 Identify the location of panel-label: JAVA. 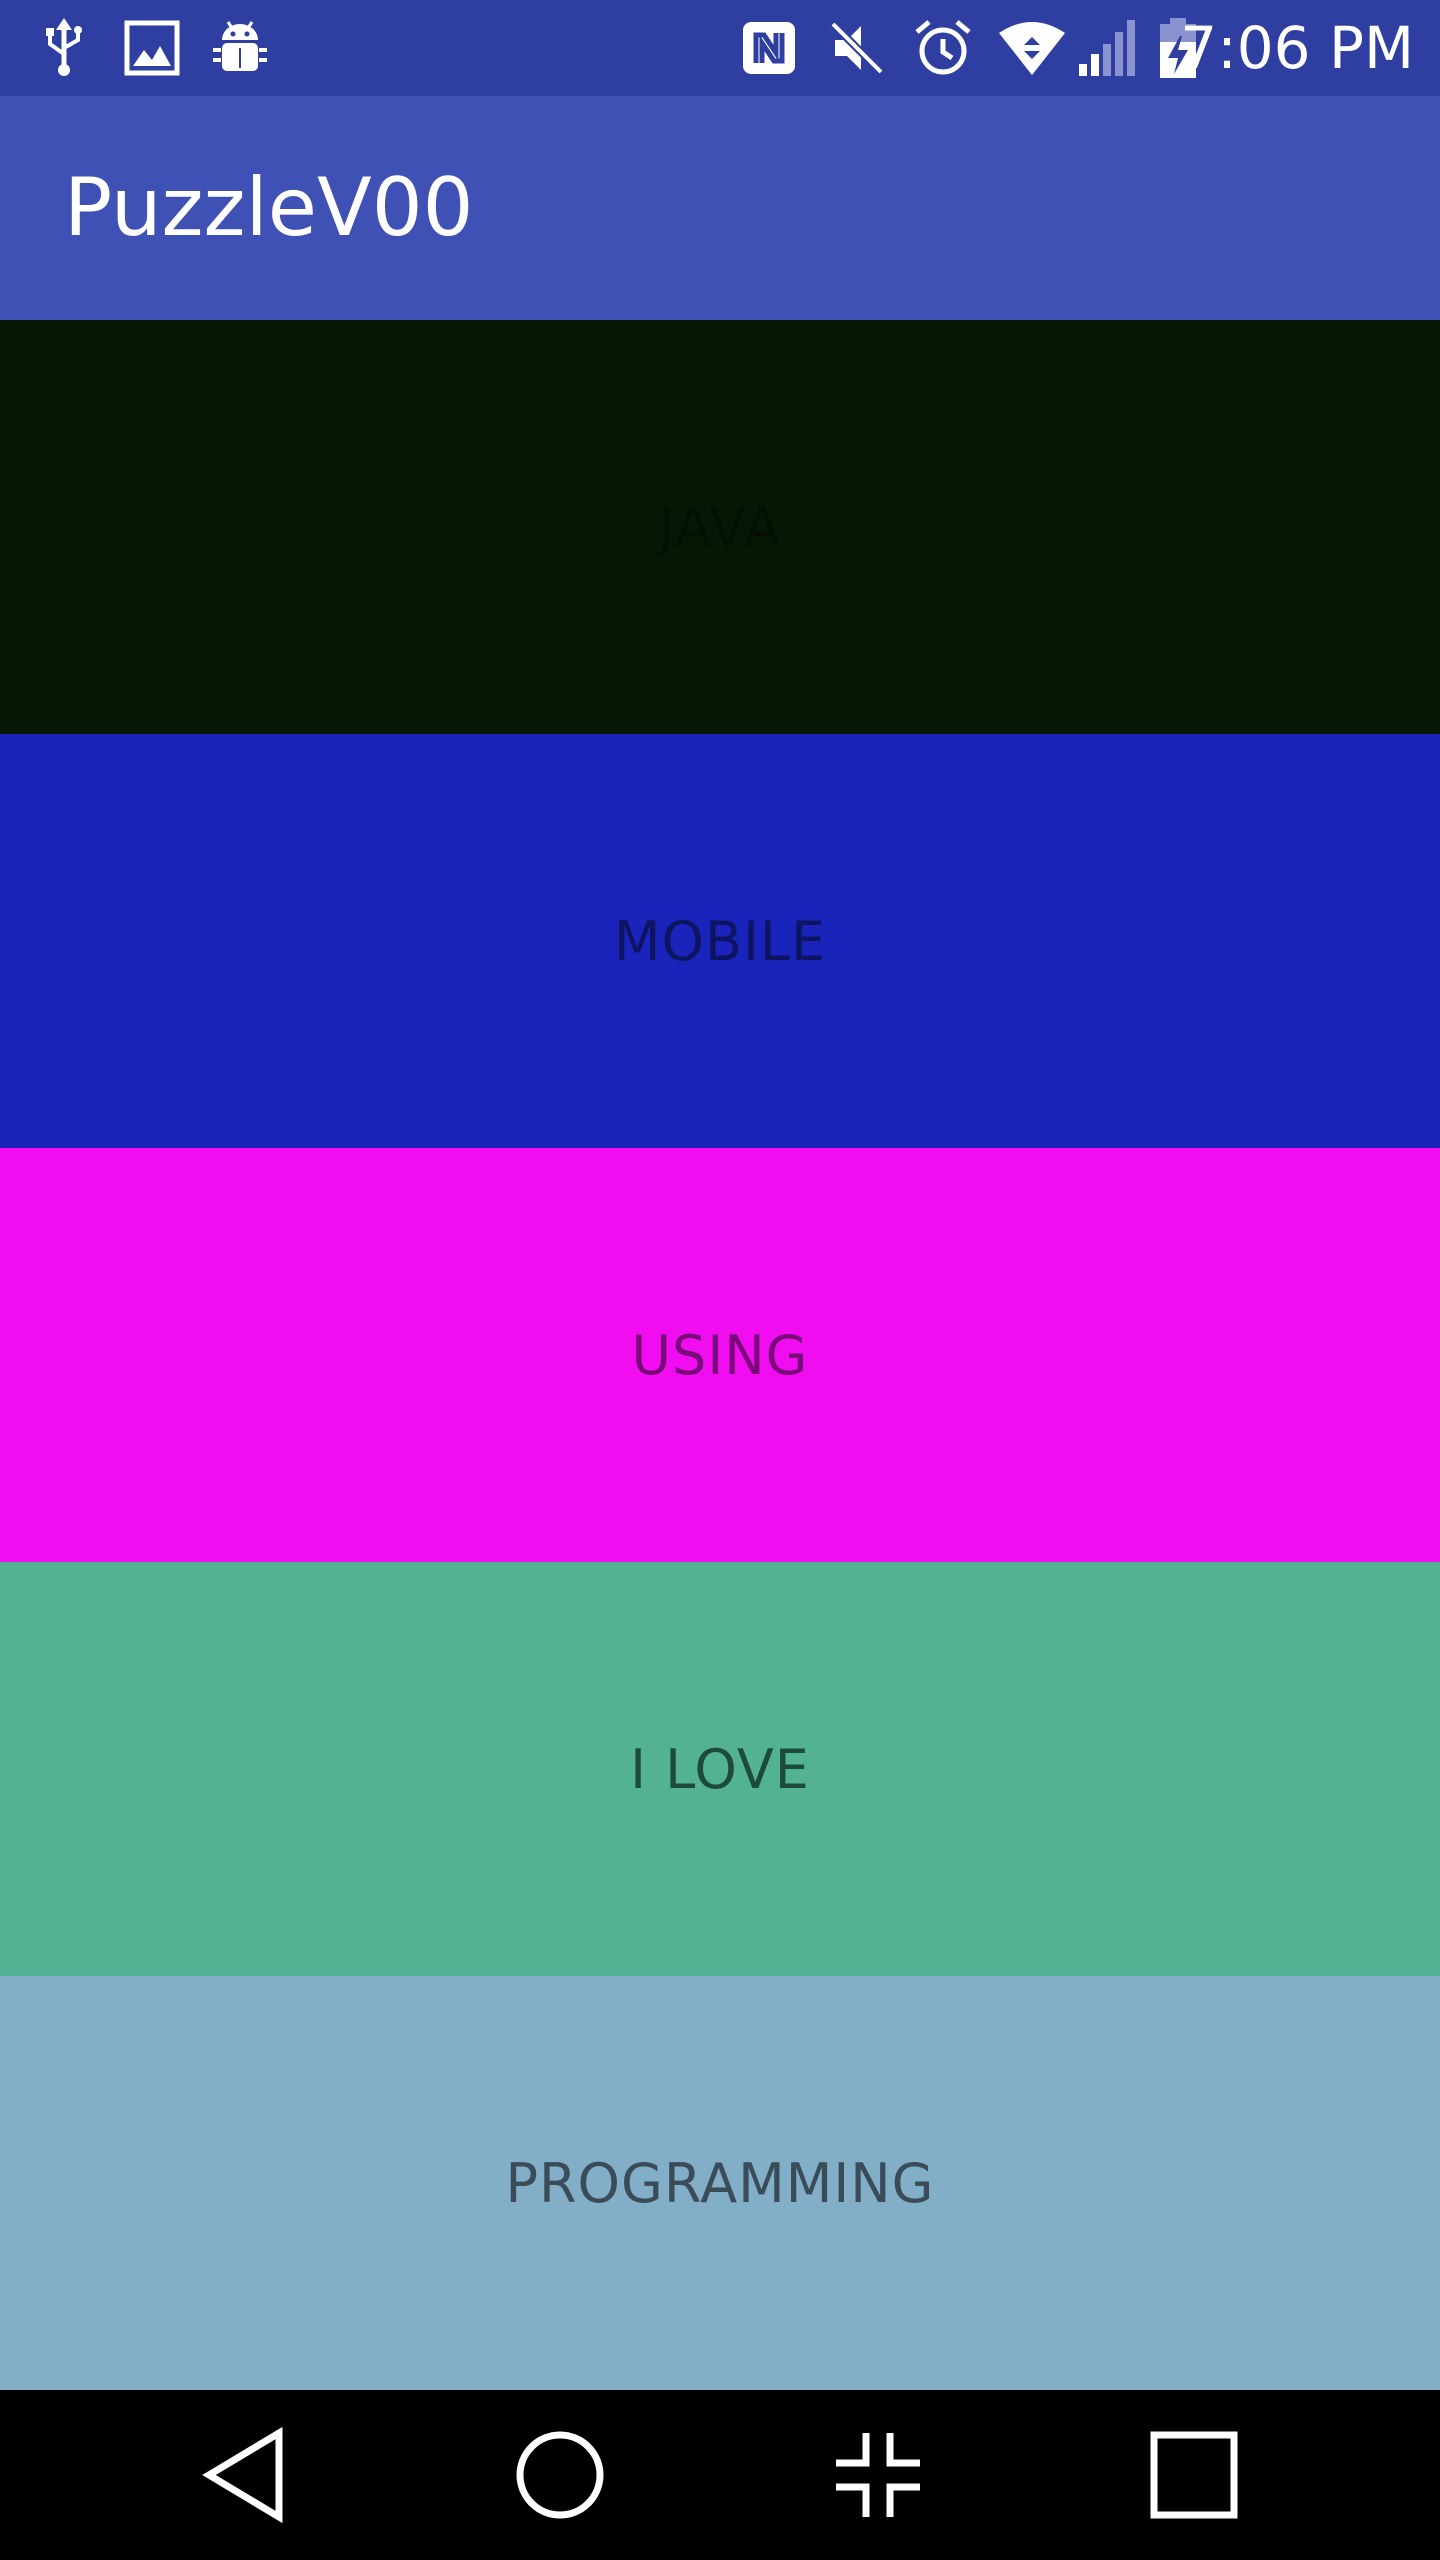
(720, 527).